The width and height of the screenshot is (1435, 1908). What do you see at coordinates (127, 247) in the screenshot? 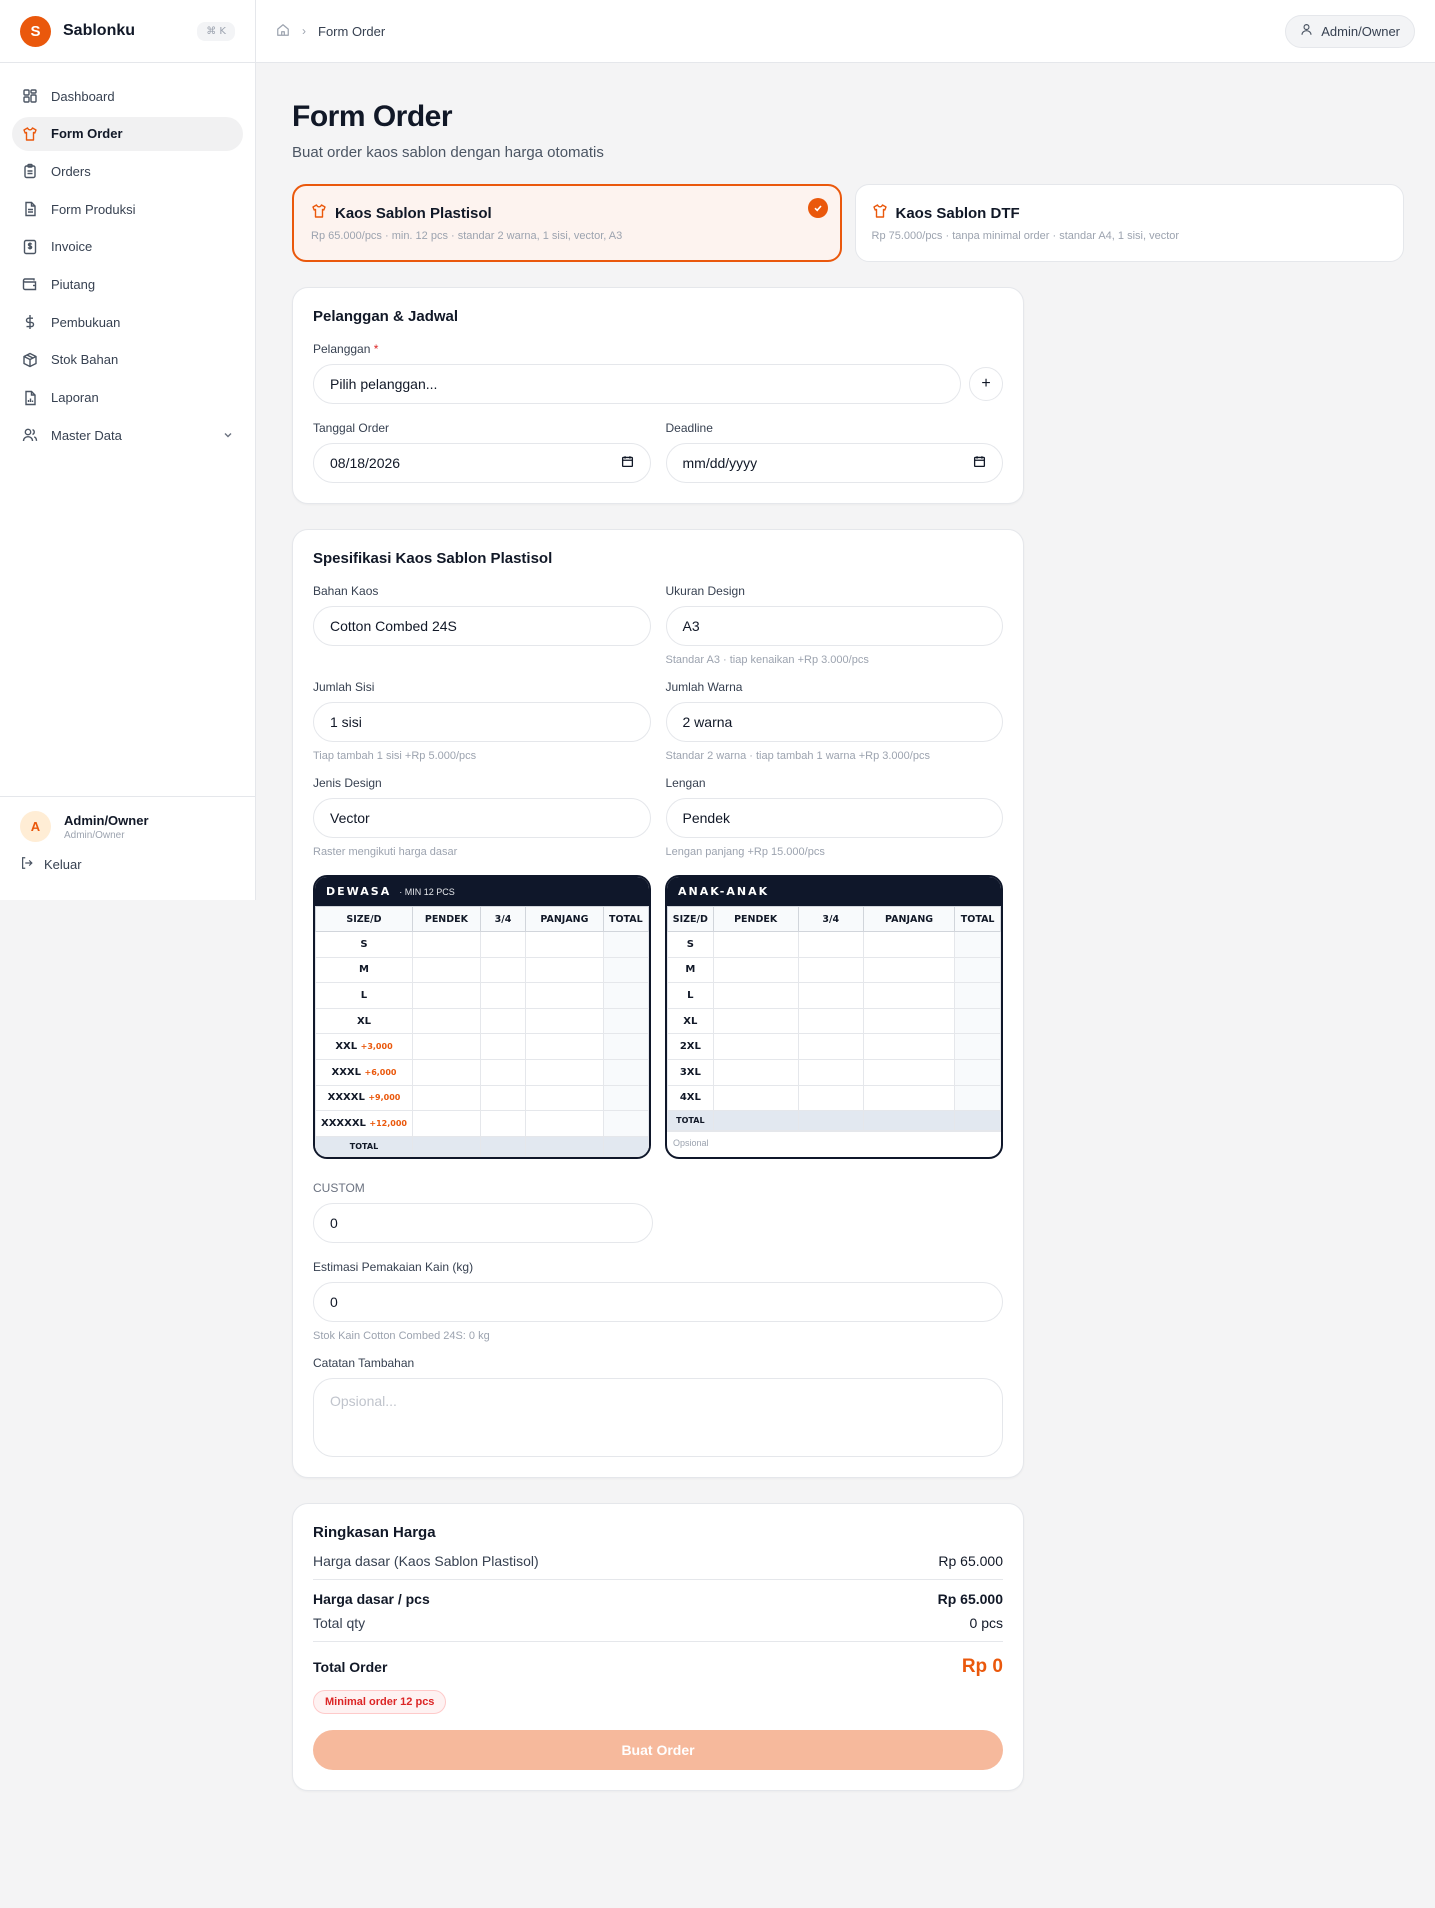
I see `sidebar-item-invoice: Invoice` at bounding box center [127, 247].